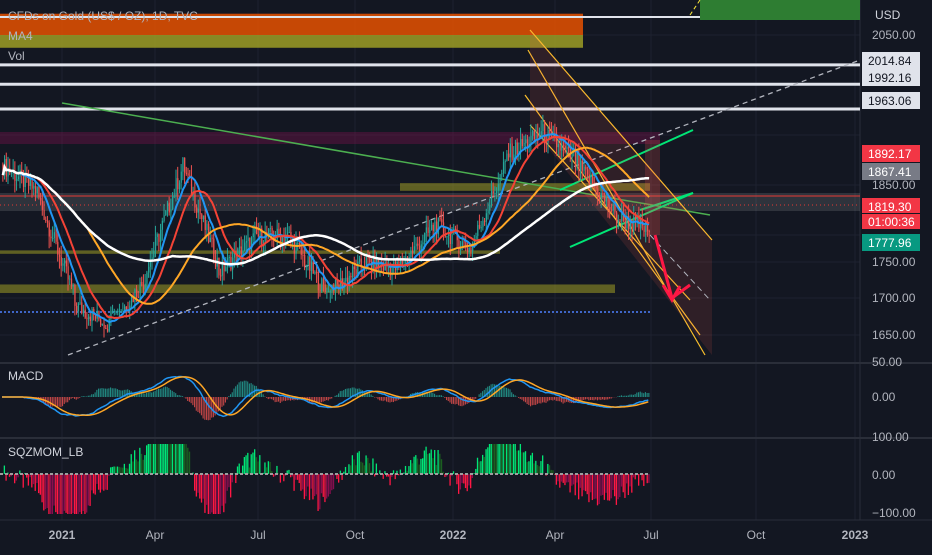 The height and width of the screenshot is (555, 932). I want to click on macd-title: MACD, so click(25, 376).